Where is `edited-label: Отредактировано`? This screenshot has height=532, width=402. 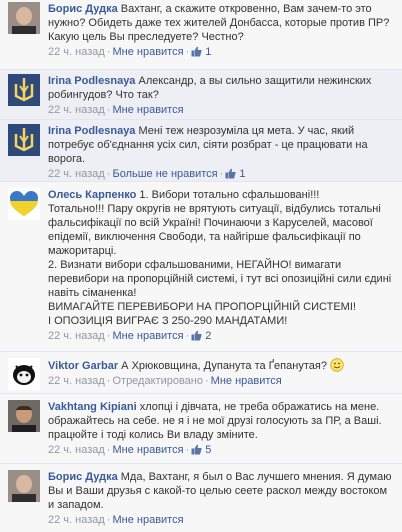 edited-label: Отредактировано is located at coordinates (157, 381).